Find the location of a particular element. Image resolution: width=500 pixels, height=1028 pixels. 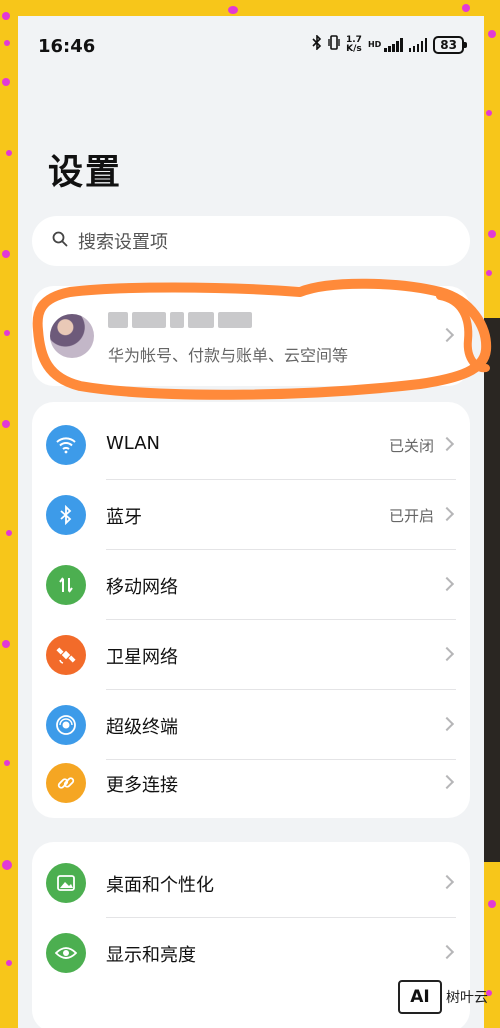

account-subtitle: 华为帐号、付款与账单、云空间等 is located at coordinates (228, 355).